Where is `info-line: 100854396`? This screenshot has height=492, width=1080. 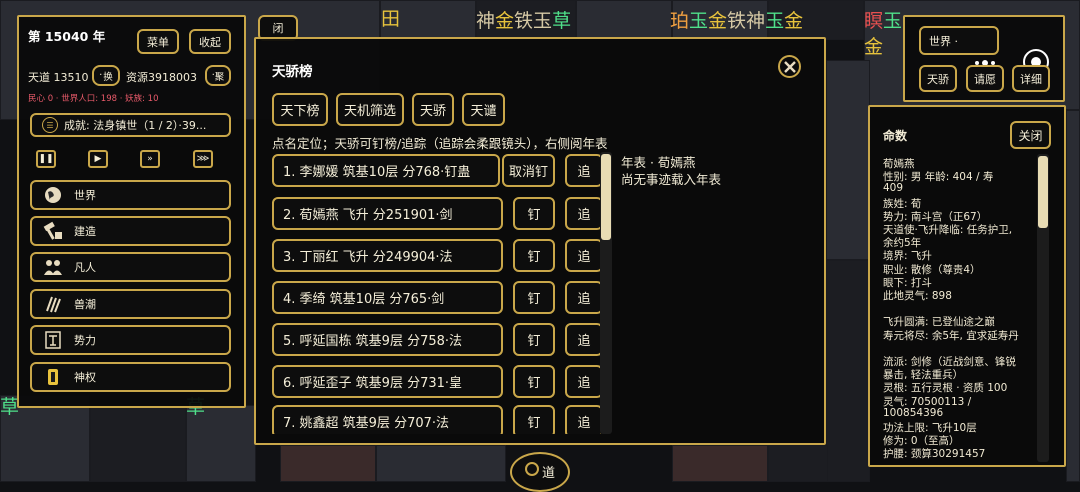 info-line: 100854396 is located at coordinates (913, 412).